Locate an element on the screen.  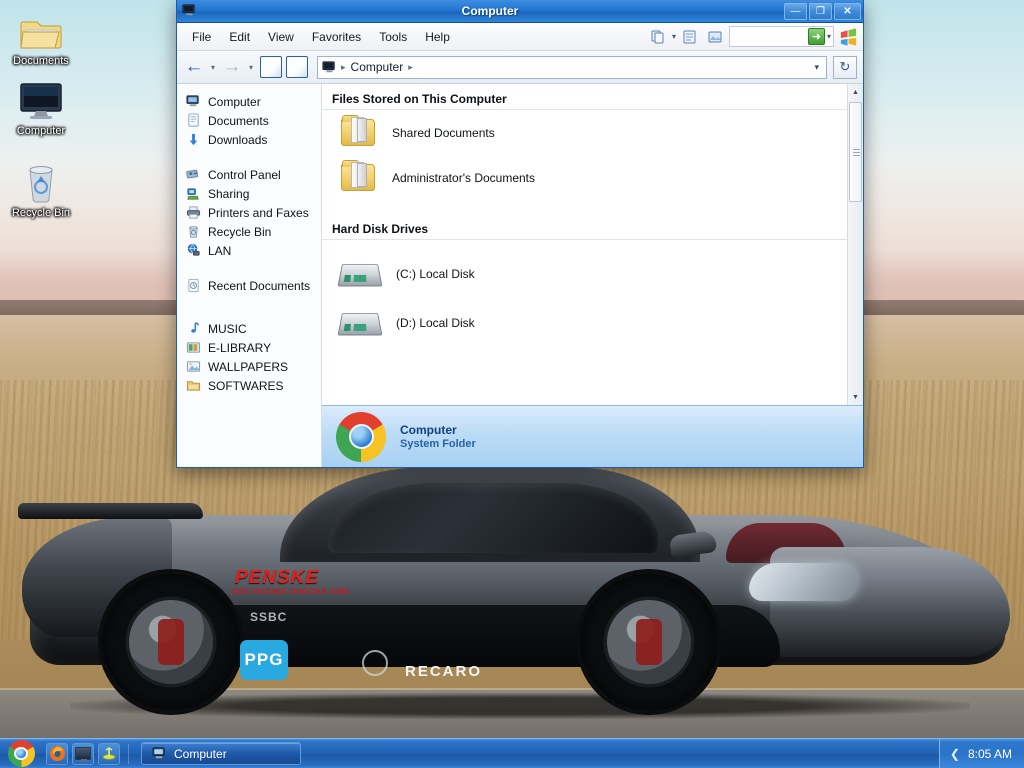
vertical-scrollbar: ▲ ▼ is located at coordinates (855, 244).